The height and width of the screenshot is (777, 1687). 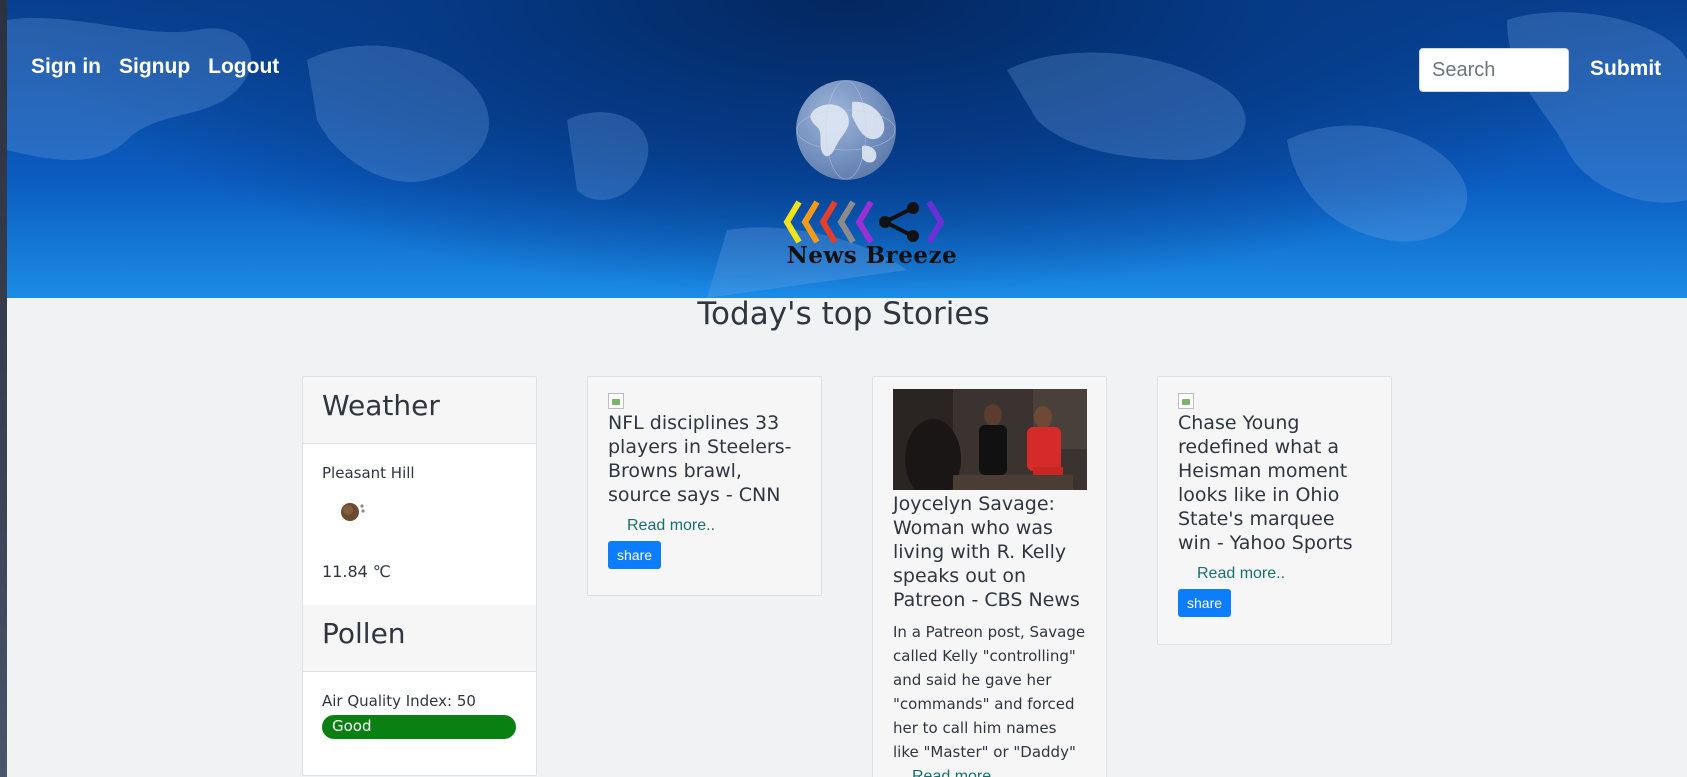 I want to click on auth-nav: Sign in Signup Logout, so click(x=155, y=67).